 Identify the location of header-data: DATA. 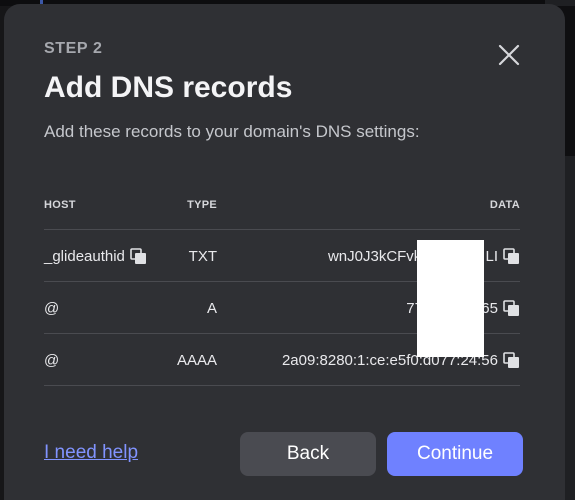
(504, 205).